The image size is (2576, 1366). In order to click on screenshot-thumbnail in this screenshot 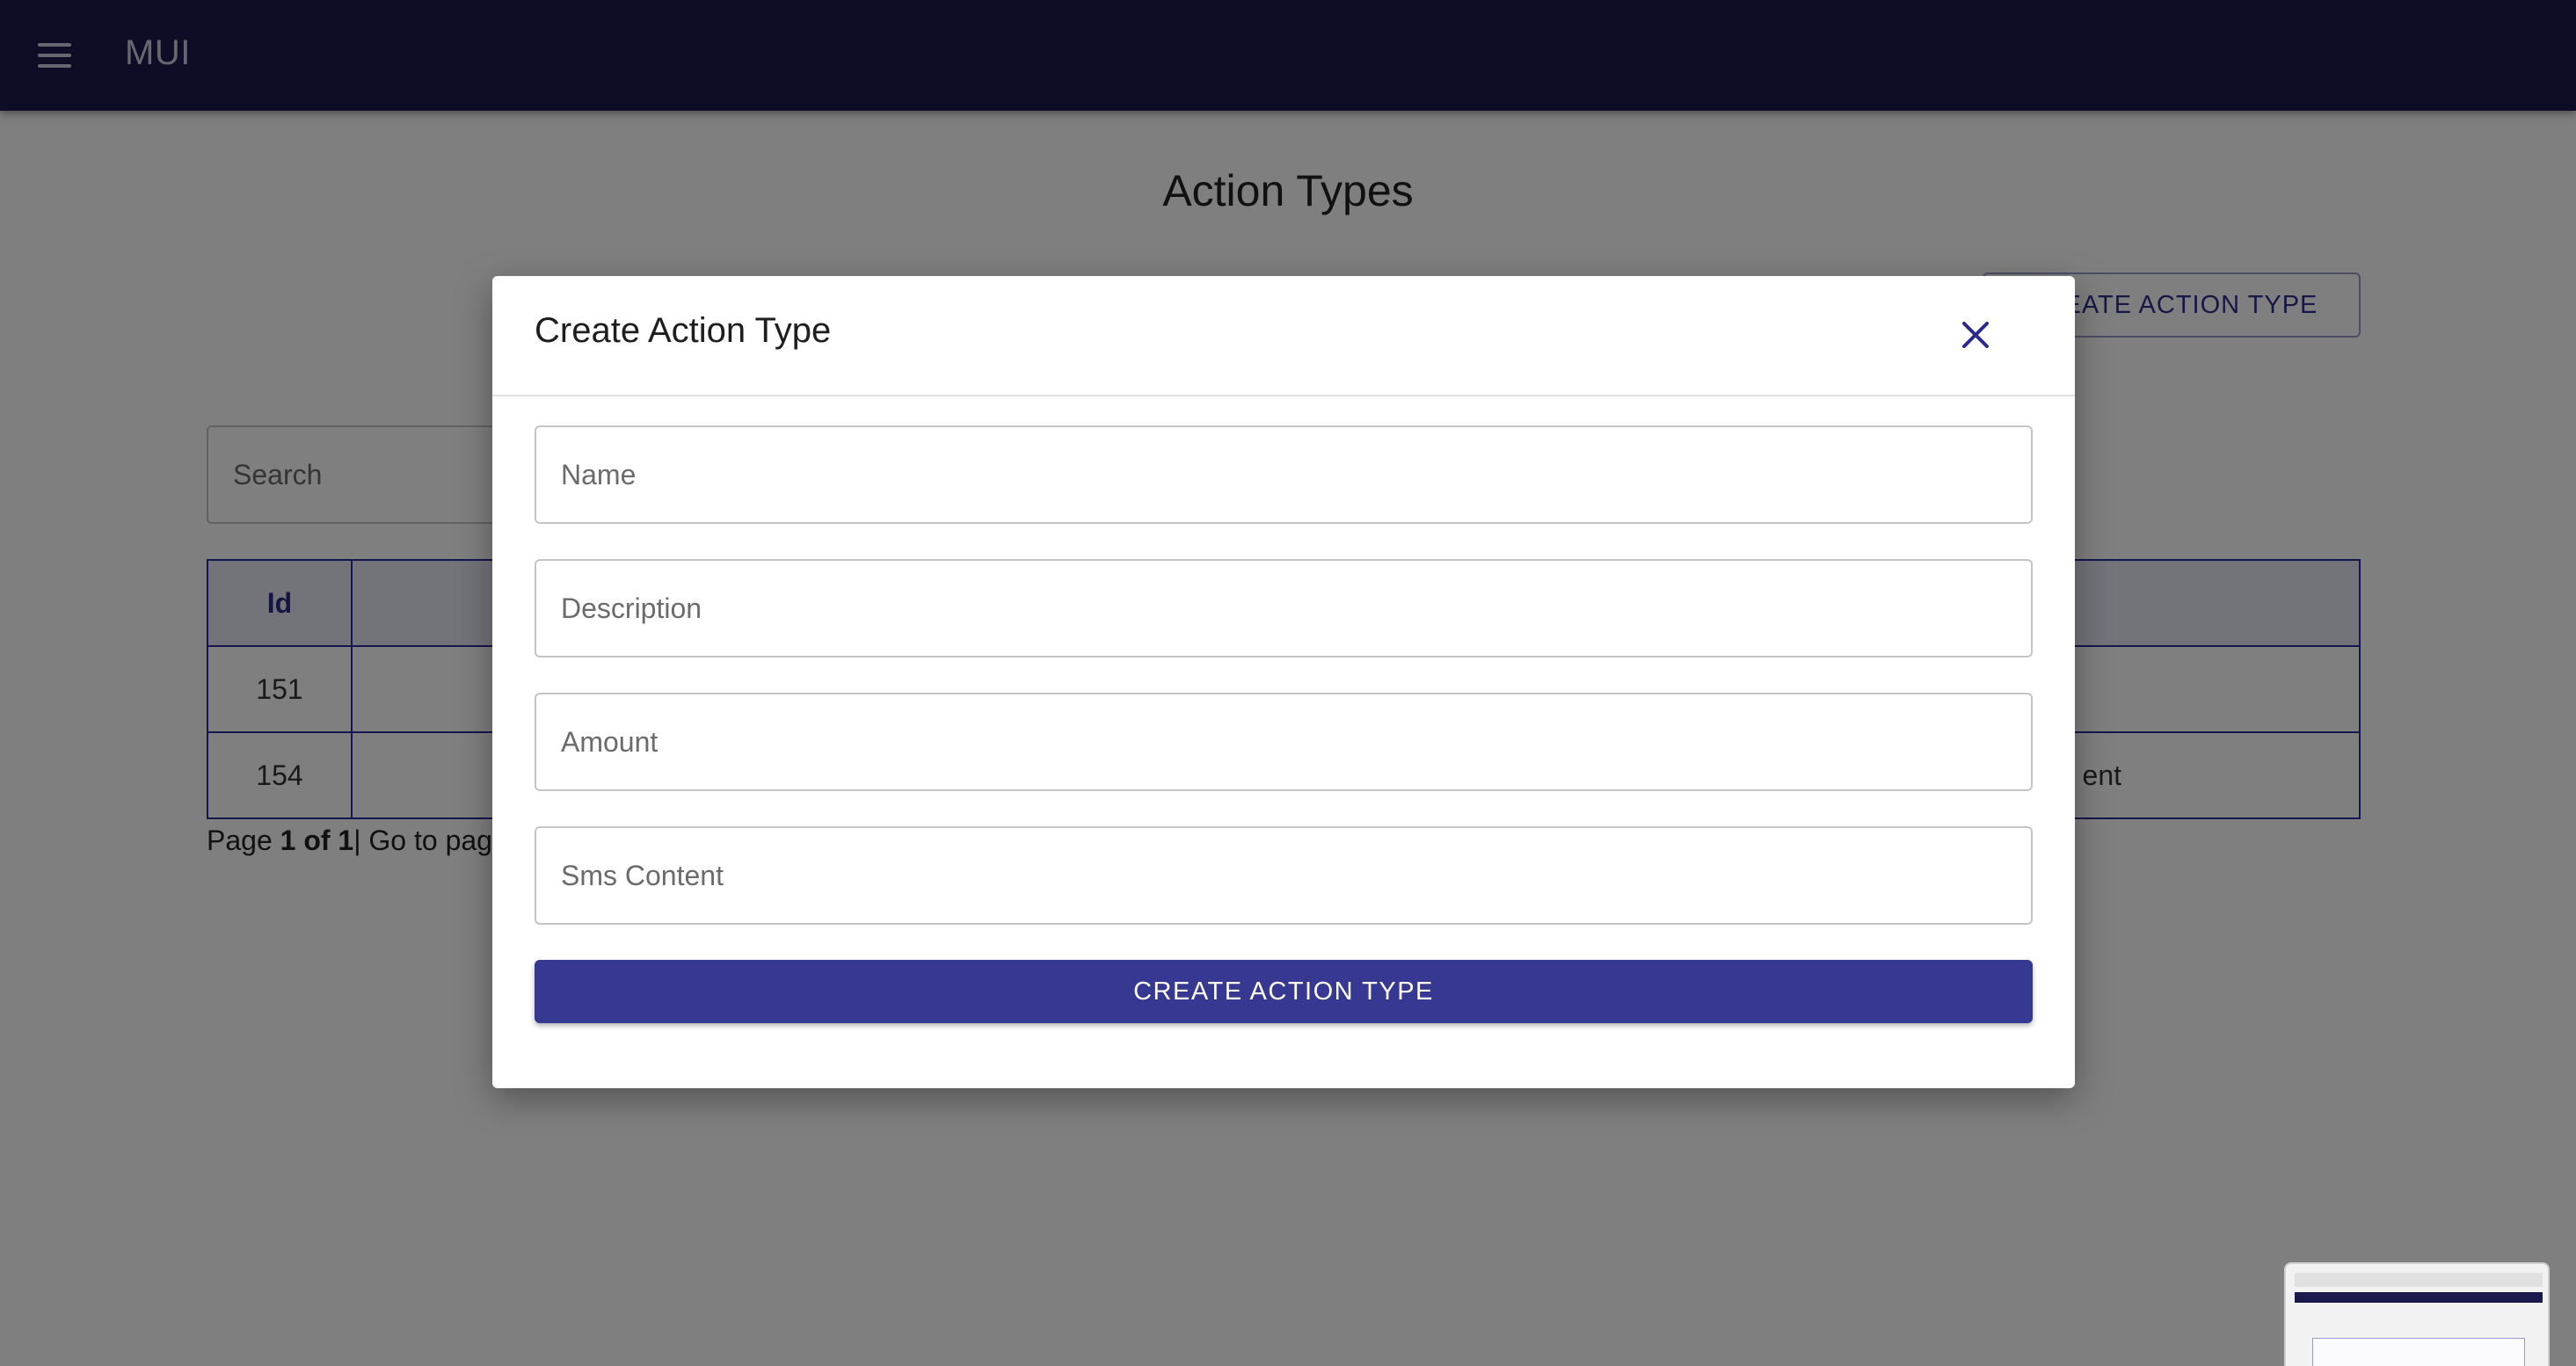, I will do `click(2417, 1314)`.